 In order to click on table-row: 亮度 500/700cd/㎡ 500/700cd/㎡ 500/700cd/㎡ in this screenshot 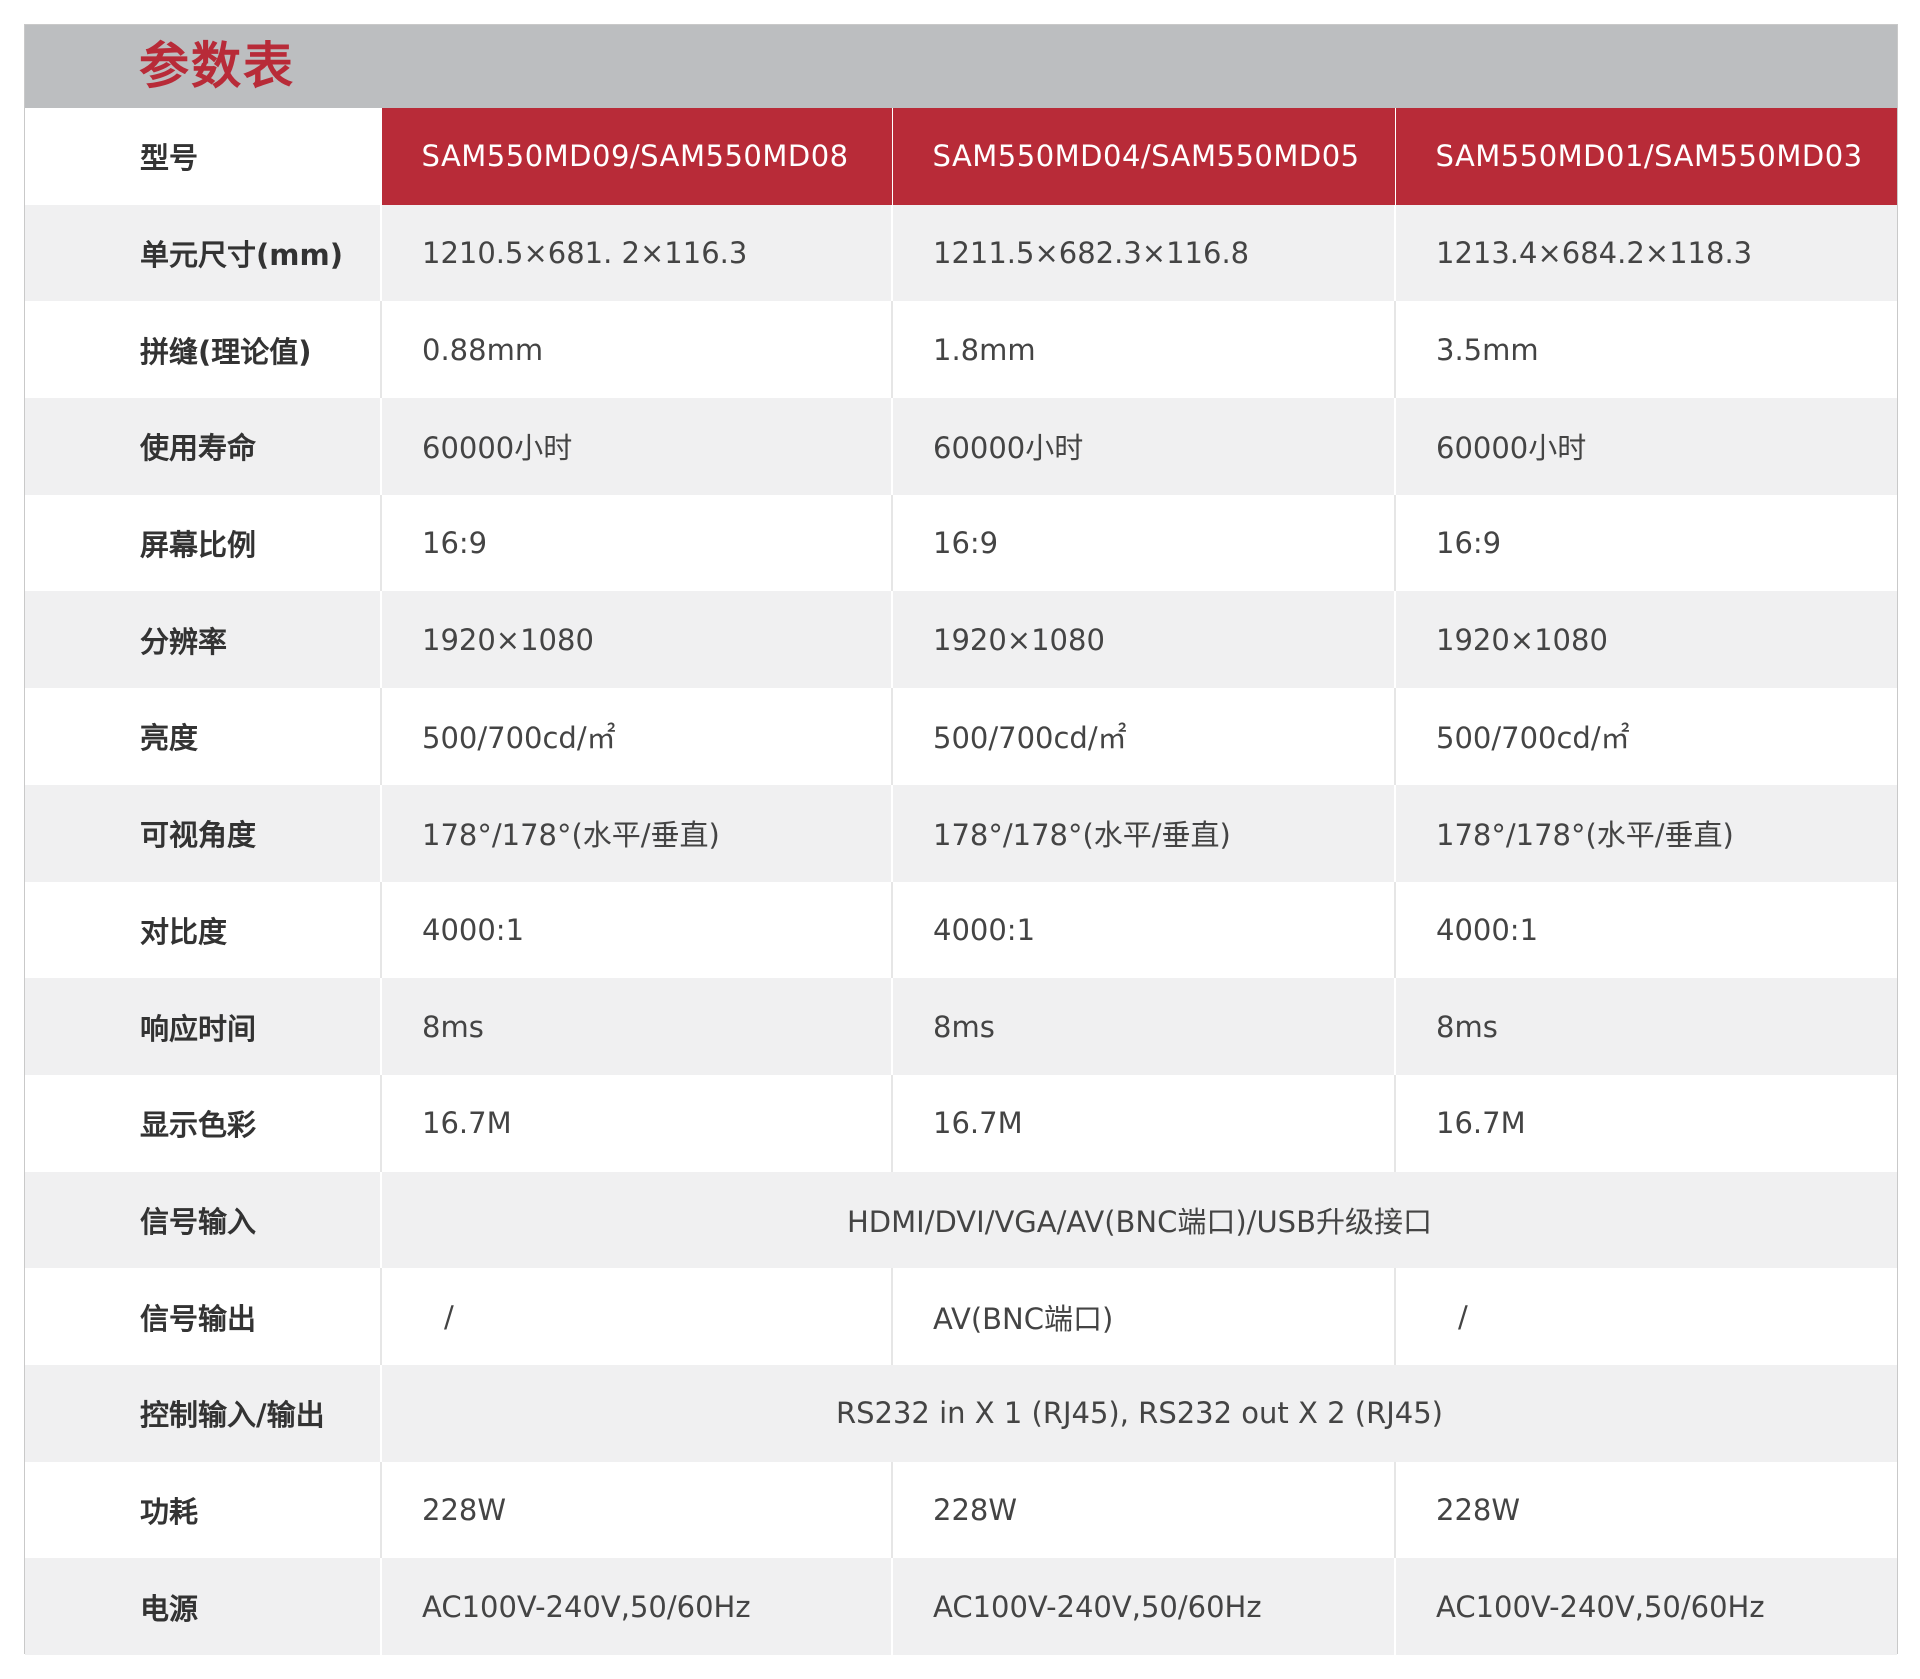, I will do `click(961, 736)`.